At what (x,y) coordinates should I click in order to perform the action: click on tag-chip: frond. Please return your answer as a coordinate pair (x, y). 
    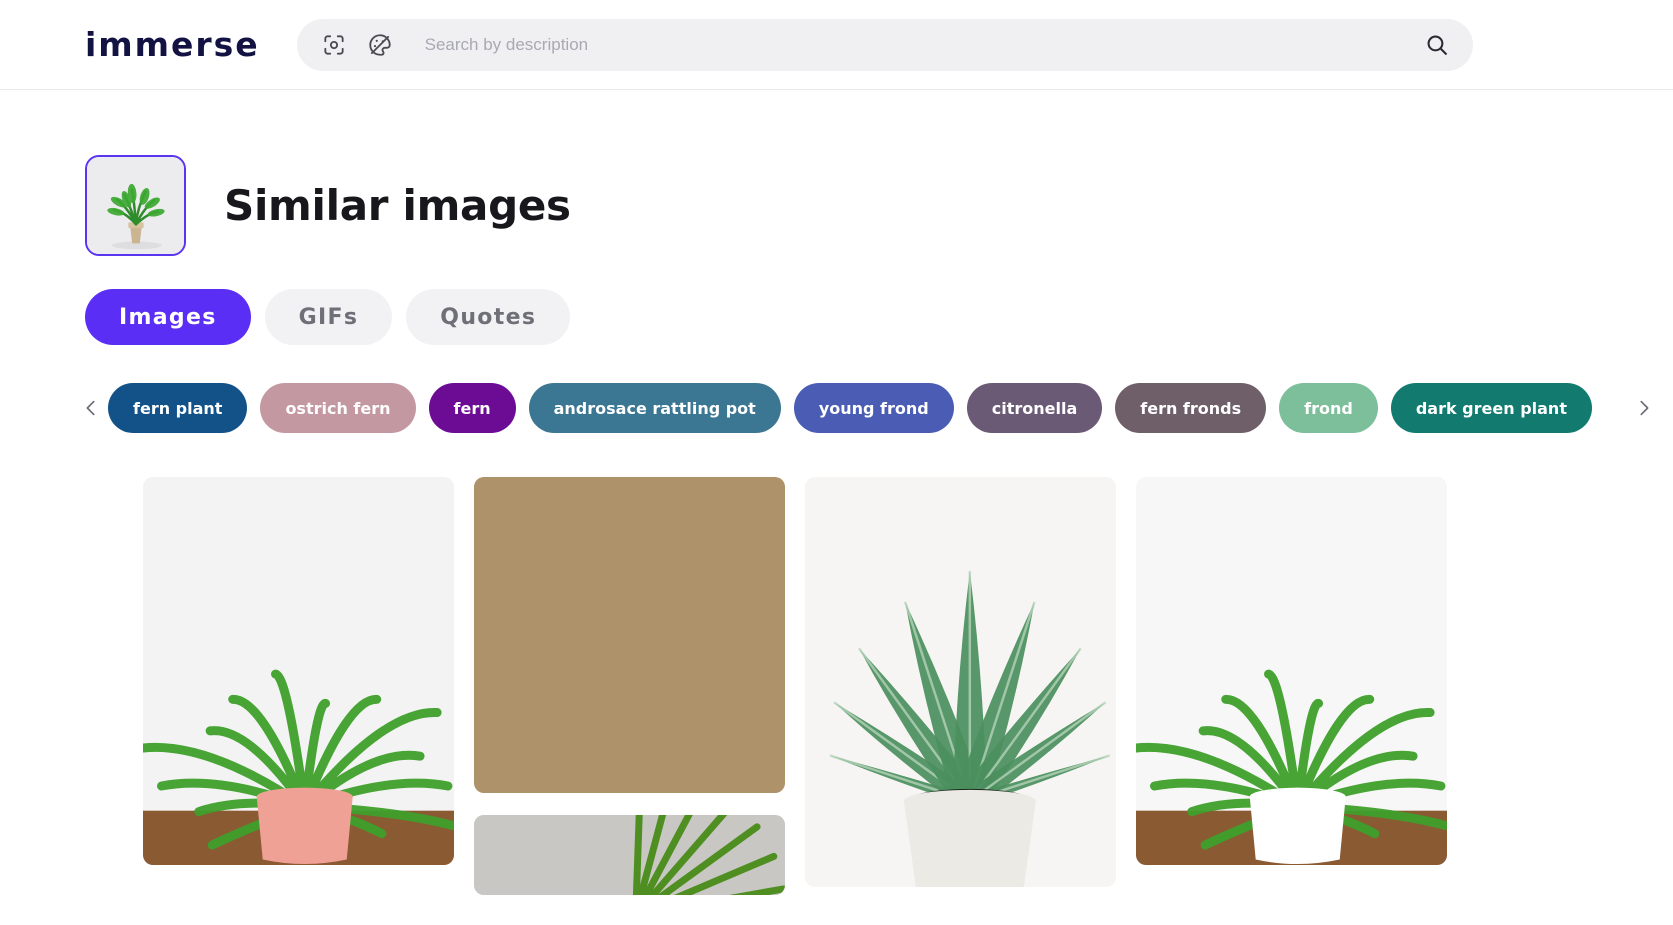
    Looking at the image, I should click on (1328, 408).